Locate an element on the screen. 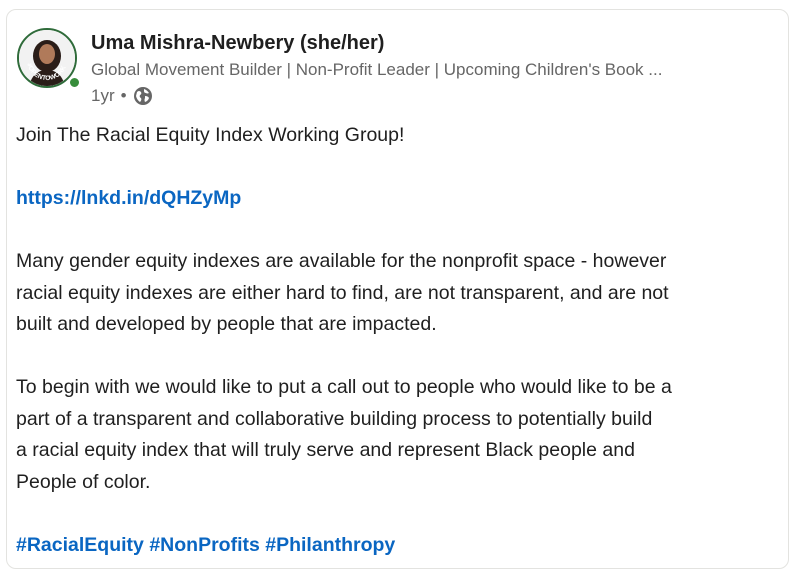 The height and width of the screenshot is (569, 800). post-link: https://lnkd.in/dQHZyMp is located at coordinates (128, 198).